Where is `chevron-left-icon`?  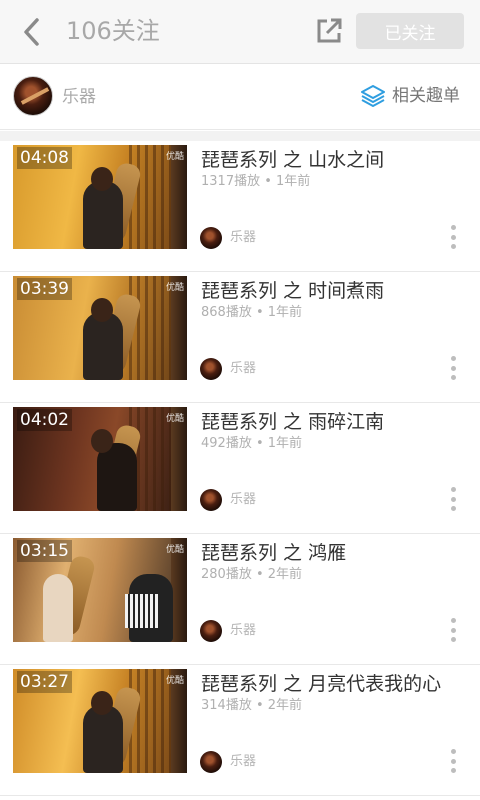
chevron-left-icon is located at coordinates (31, 32).